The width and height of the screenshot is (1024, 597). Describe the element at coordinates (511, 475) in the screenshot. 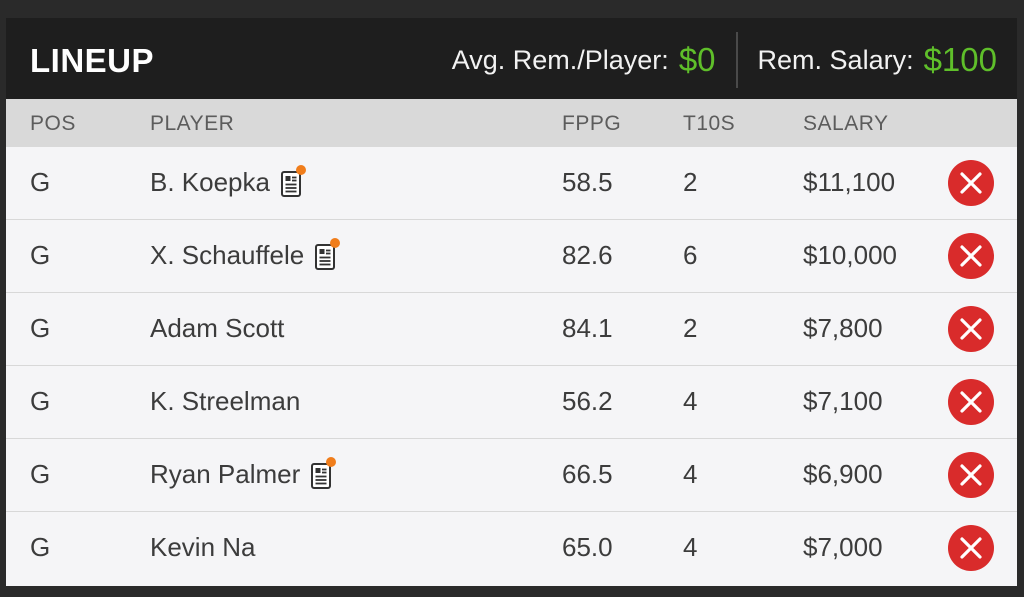

I see `table-row: G Ryan Palmer 66.5 4 $6,900` at that location.